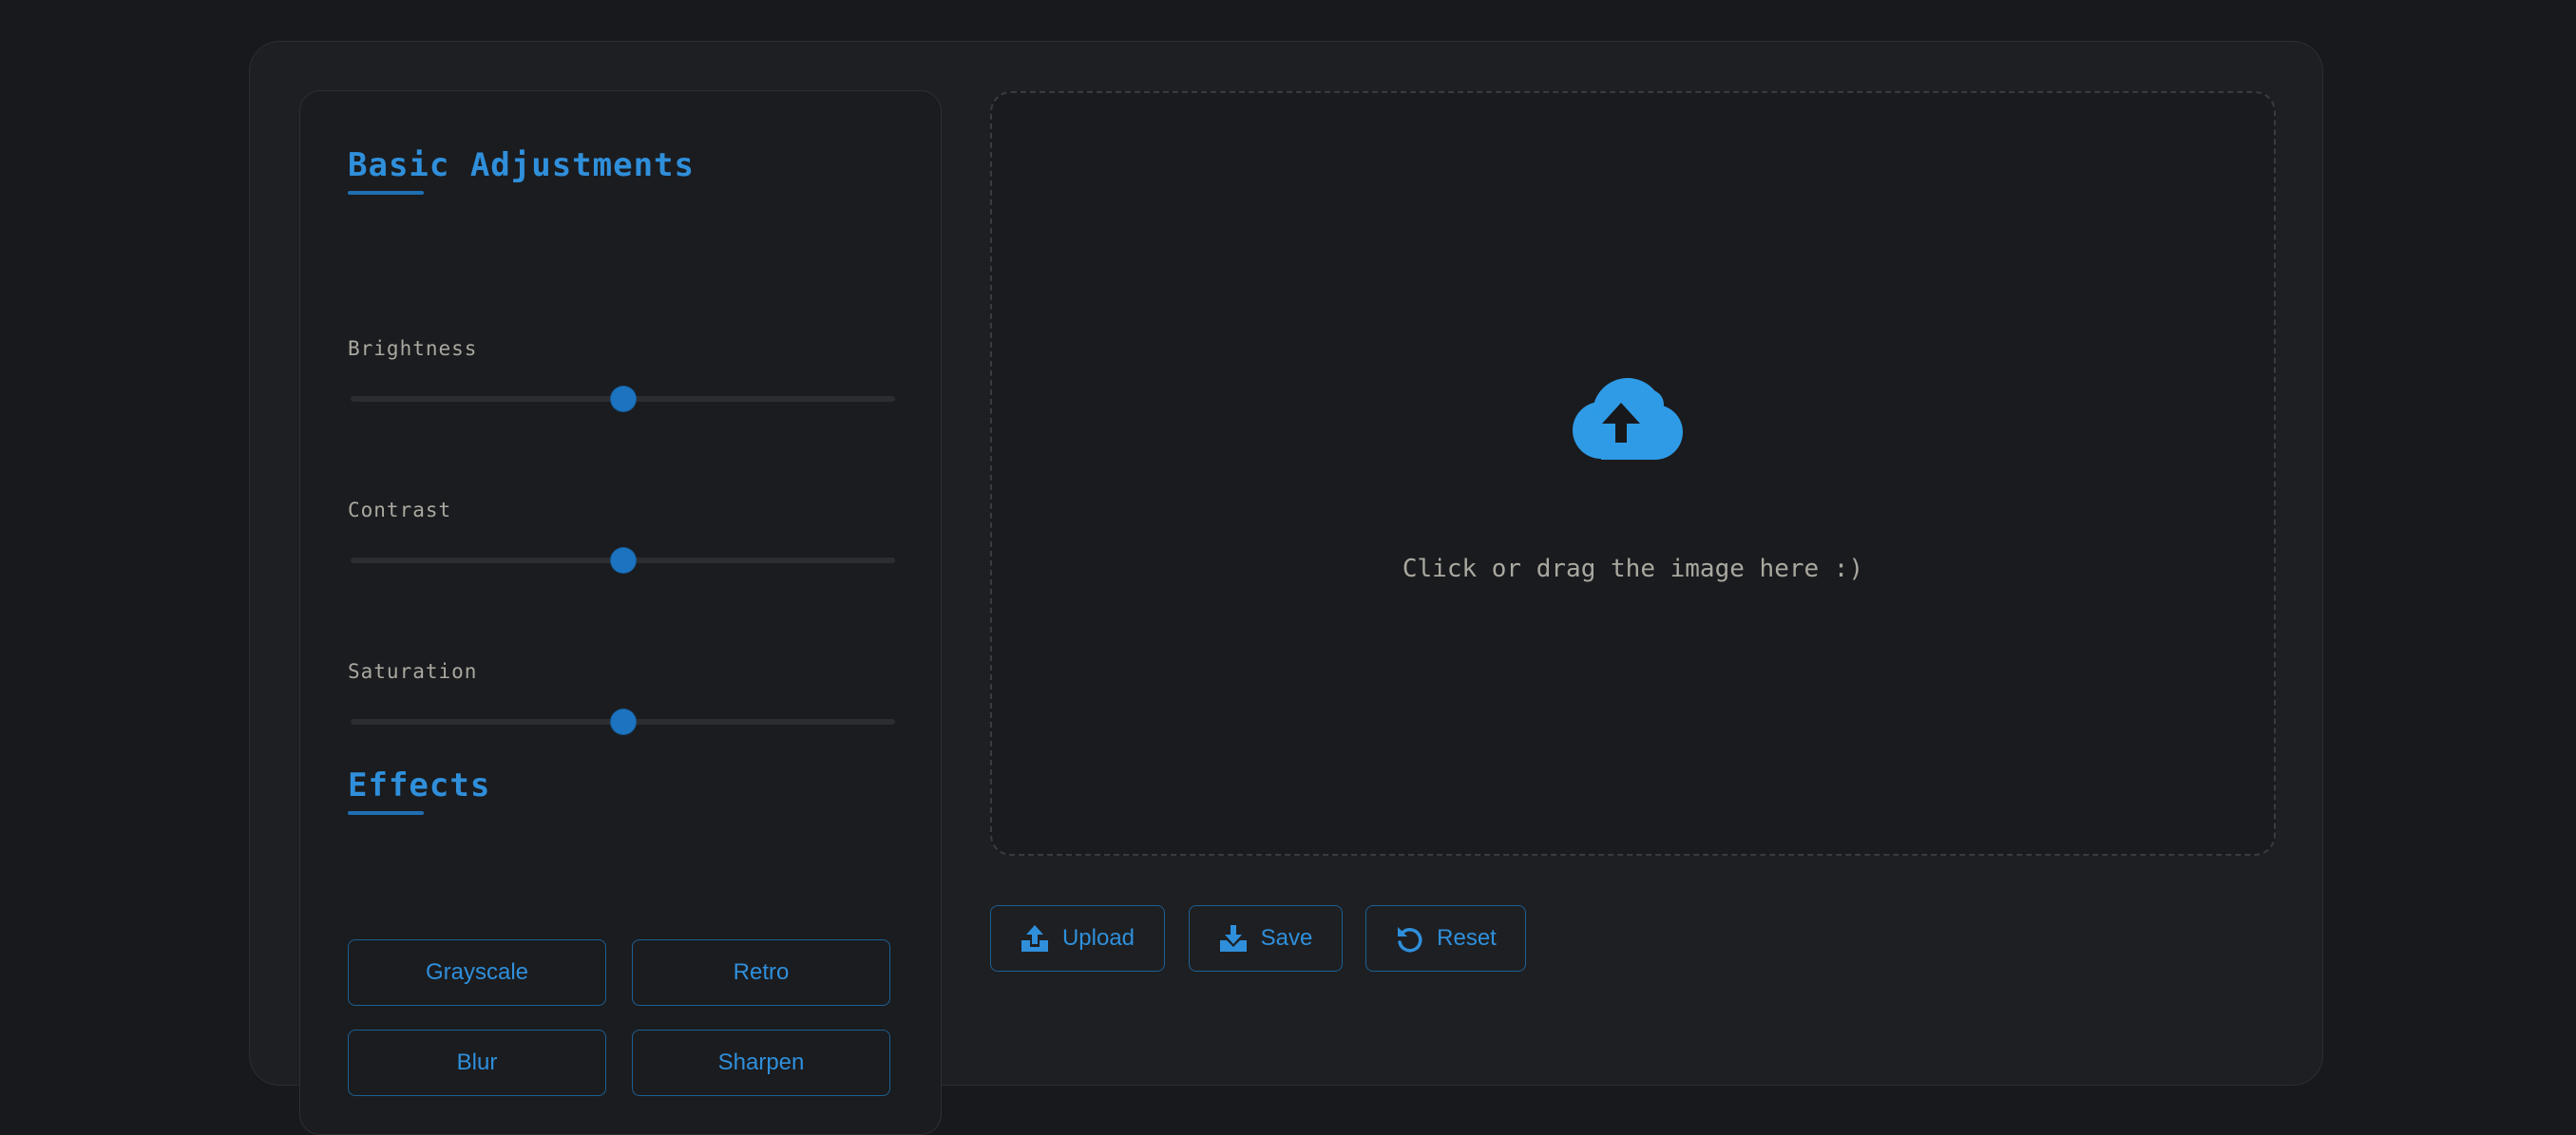  I want to click on upload-icon, so click(1034, 938).